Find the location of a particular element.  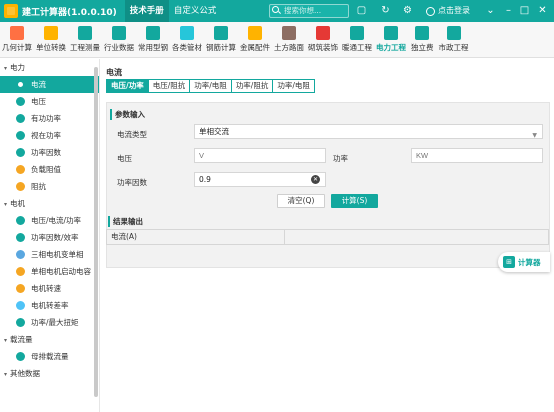

sidebar-group: ▾ 电力 is located at coordinates (49, 67).